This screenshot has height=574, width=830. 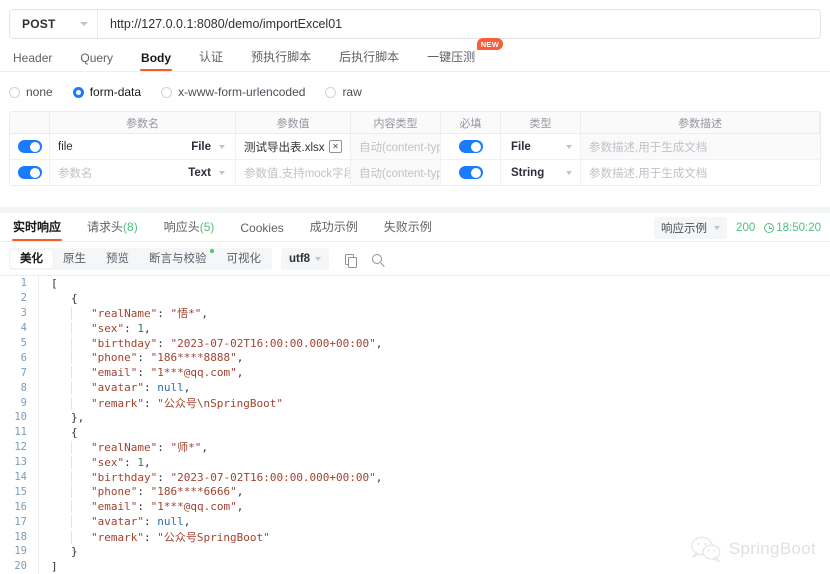 What do you see at coordinates (305, 259) in the screenshot?
I see `encoding-selector: utf8` at bounding box center [305, 259].